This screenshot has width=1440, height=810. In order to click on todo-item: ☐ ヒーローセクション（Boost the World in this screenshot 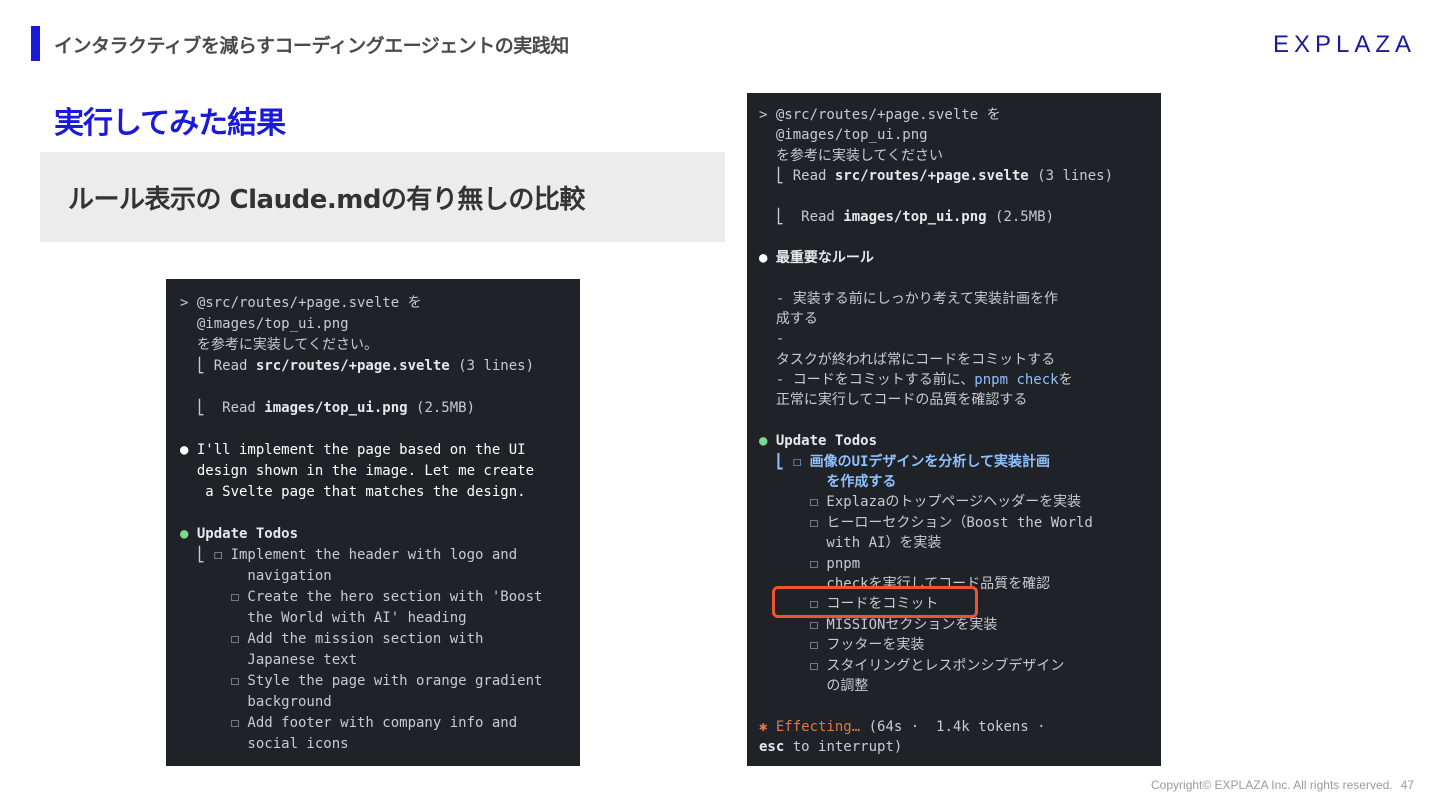, I will do `click(926, 522)`.